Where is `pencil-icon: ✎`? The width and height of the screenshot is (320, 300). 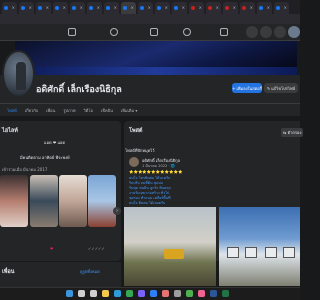
pencil-icon: ✎ is located at coordinates (268, 88).